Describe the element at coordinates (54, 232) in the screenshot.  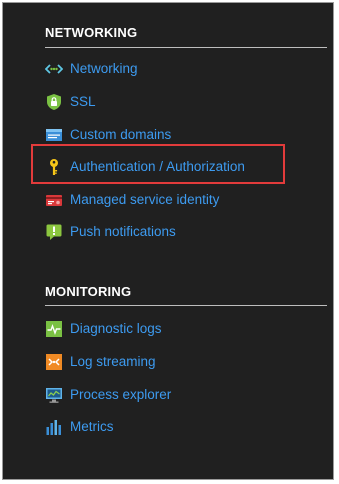
I see `push-notifications-icon` at that location.